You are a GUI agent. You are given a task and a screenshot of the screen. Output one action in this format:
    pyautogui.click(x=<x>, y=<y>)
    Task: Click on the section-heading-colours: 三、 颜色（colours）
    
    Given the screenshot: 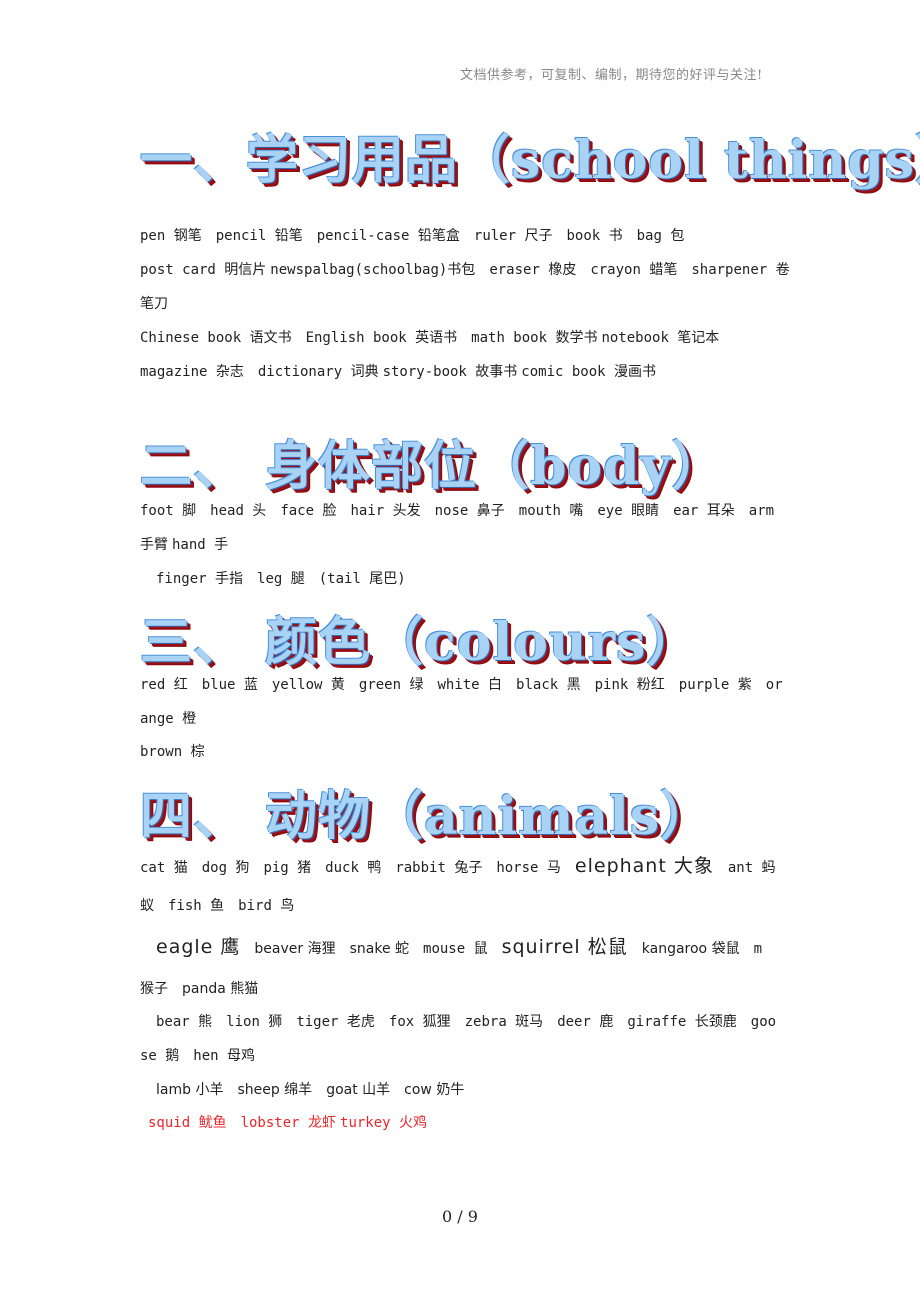 What is the action you would take?
    pyautogui.click(x=420, y=642)
    